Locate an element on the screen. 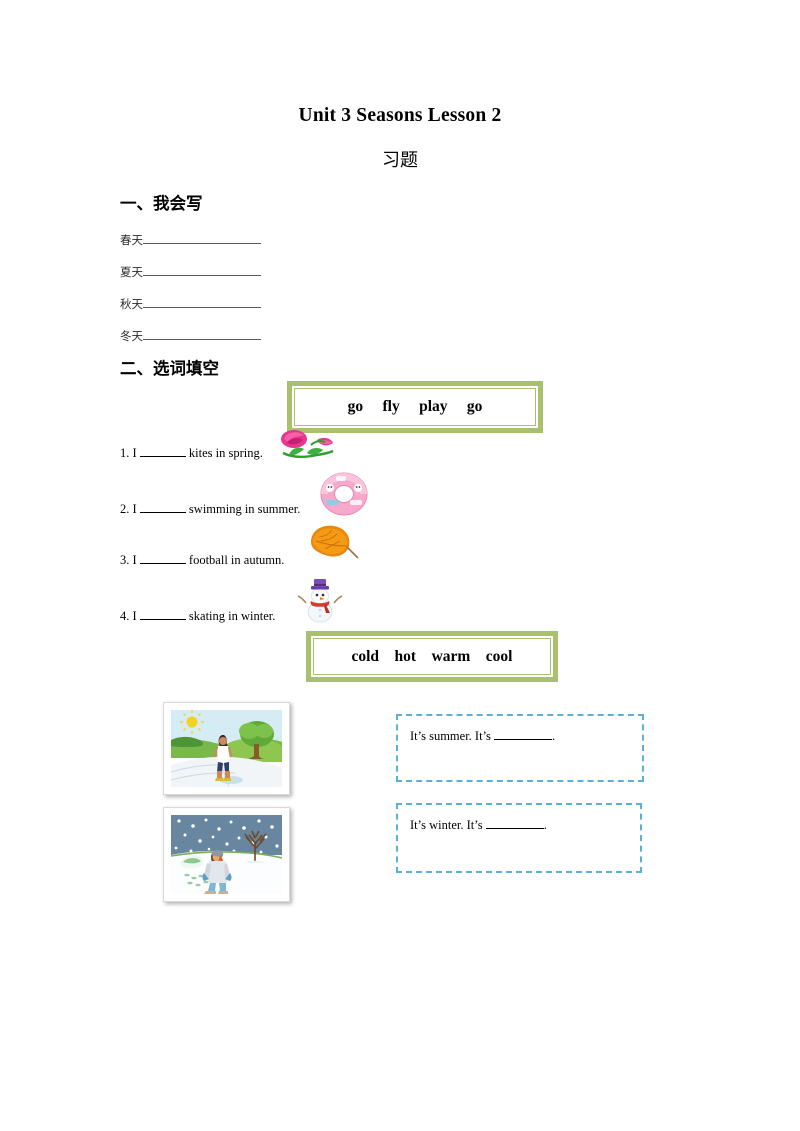 Image resolution: width=800 pixels, height=1131 pixels. answer-winter-blank is located at coordinates (514, 823).